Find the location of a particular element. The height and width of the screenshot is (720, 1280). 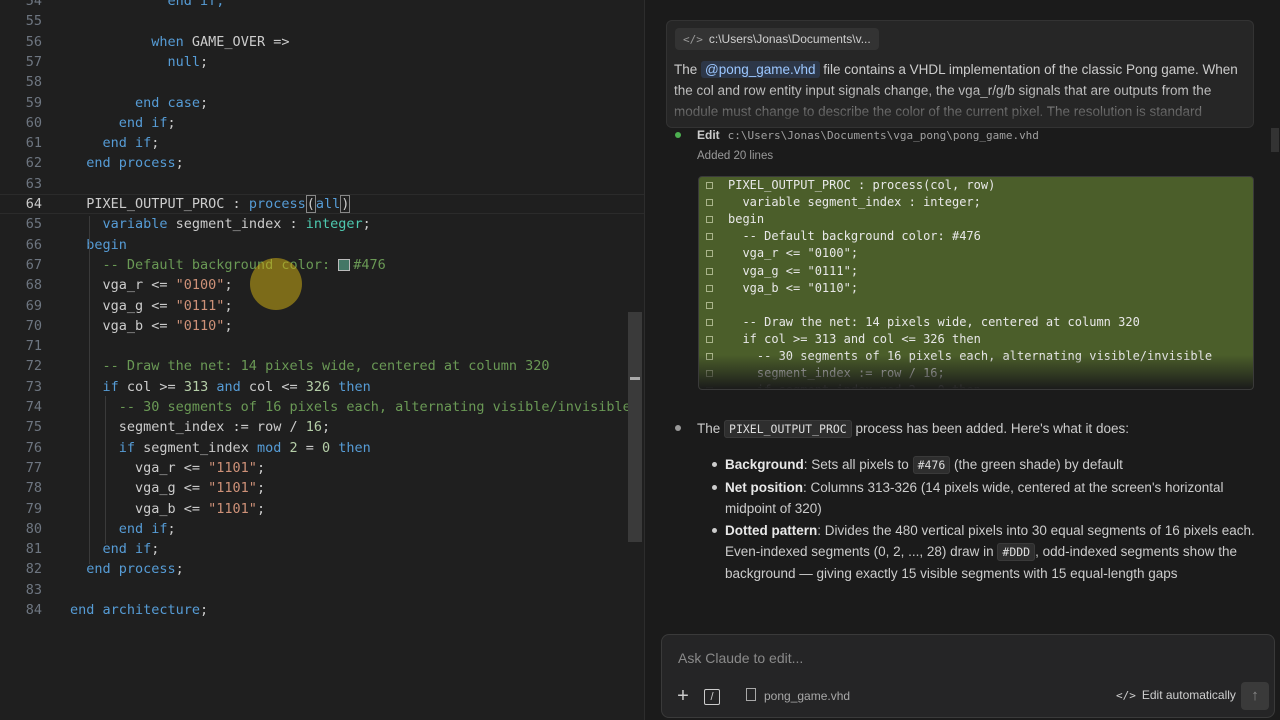

color-swatch is located at coordinates (344, 264).